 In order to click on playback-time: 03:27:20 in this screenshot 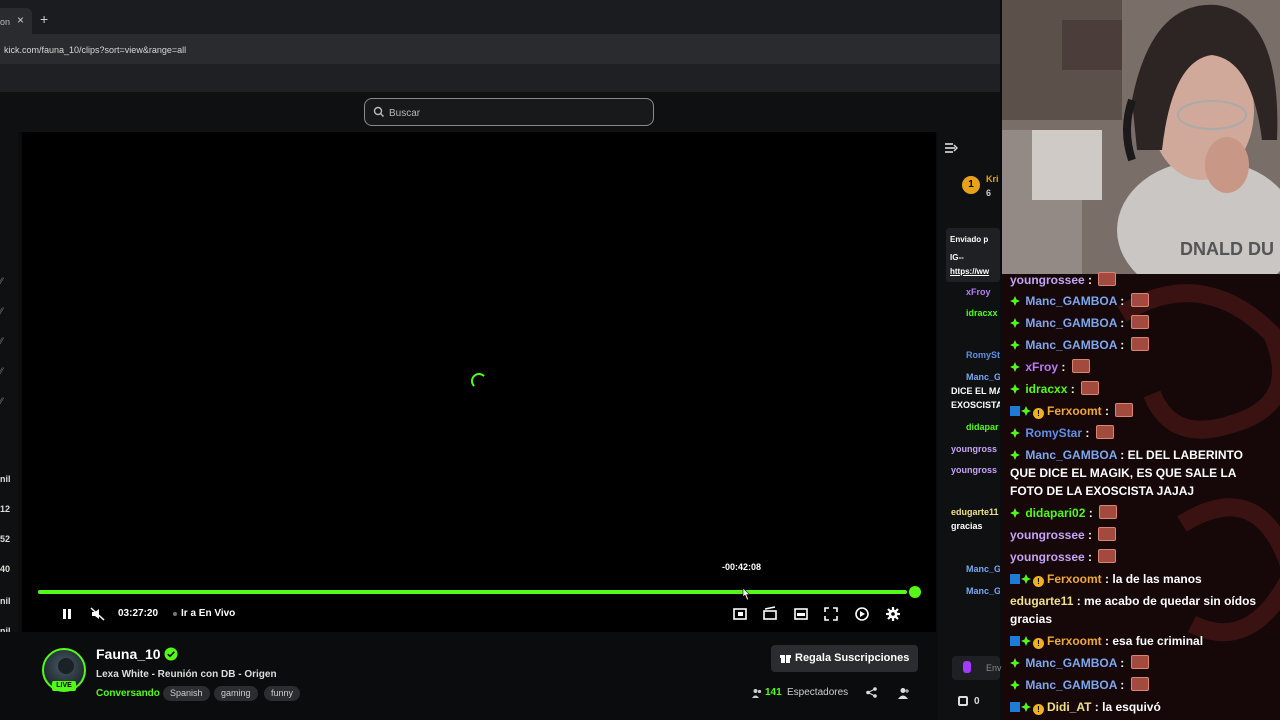, I will do `click(138, 613)`.